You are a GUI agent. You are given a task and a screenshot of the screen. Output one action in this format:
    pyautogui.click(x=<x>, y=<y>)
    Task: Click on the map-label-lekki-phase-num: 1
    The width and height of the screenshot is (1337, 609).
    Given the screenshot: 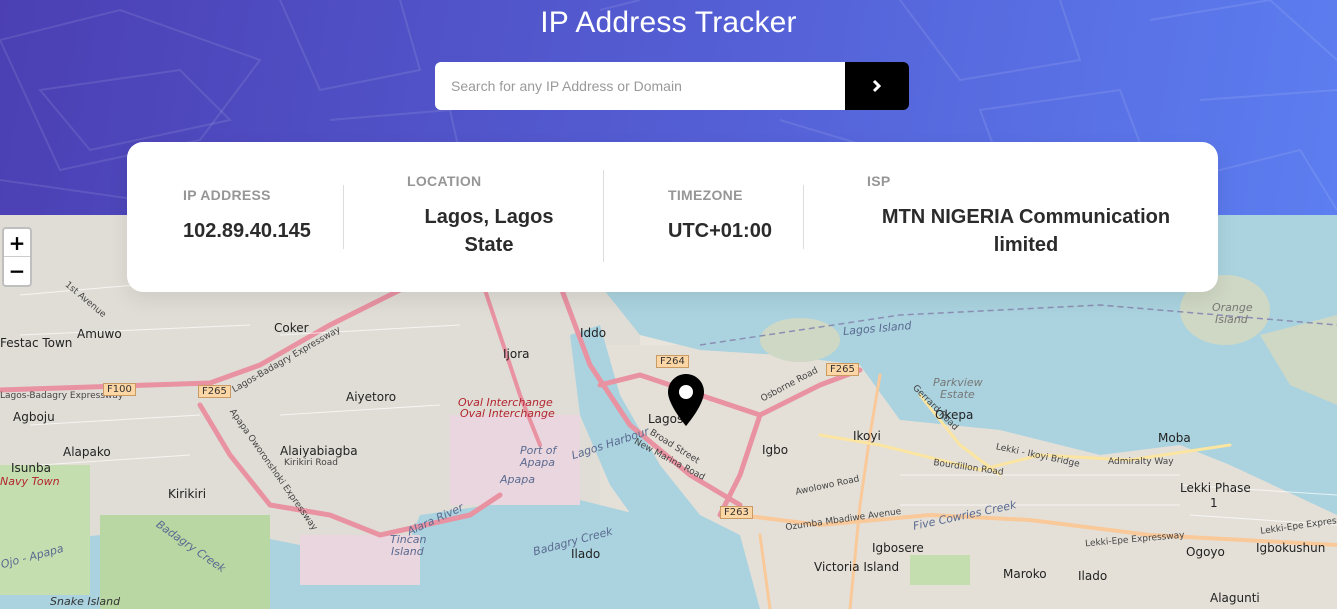 What is the action you would take?
    pyautogui.click(x=1214, y=503)
    